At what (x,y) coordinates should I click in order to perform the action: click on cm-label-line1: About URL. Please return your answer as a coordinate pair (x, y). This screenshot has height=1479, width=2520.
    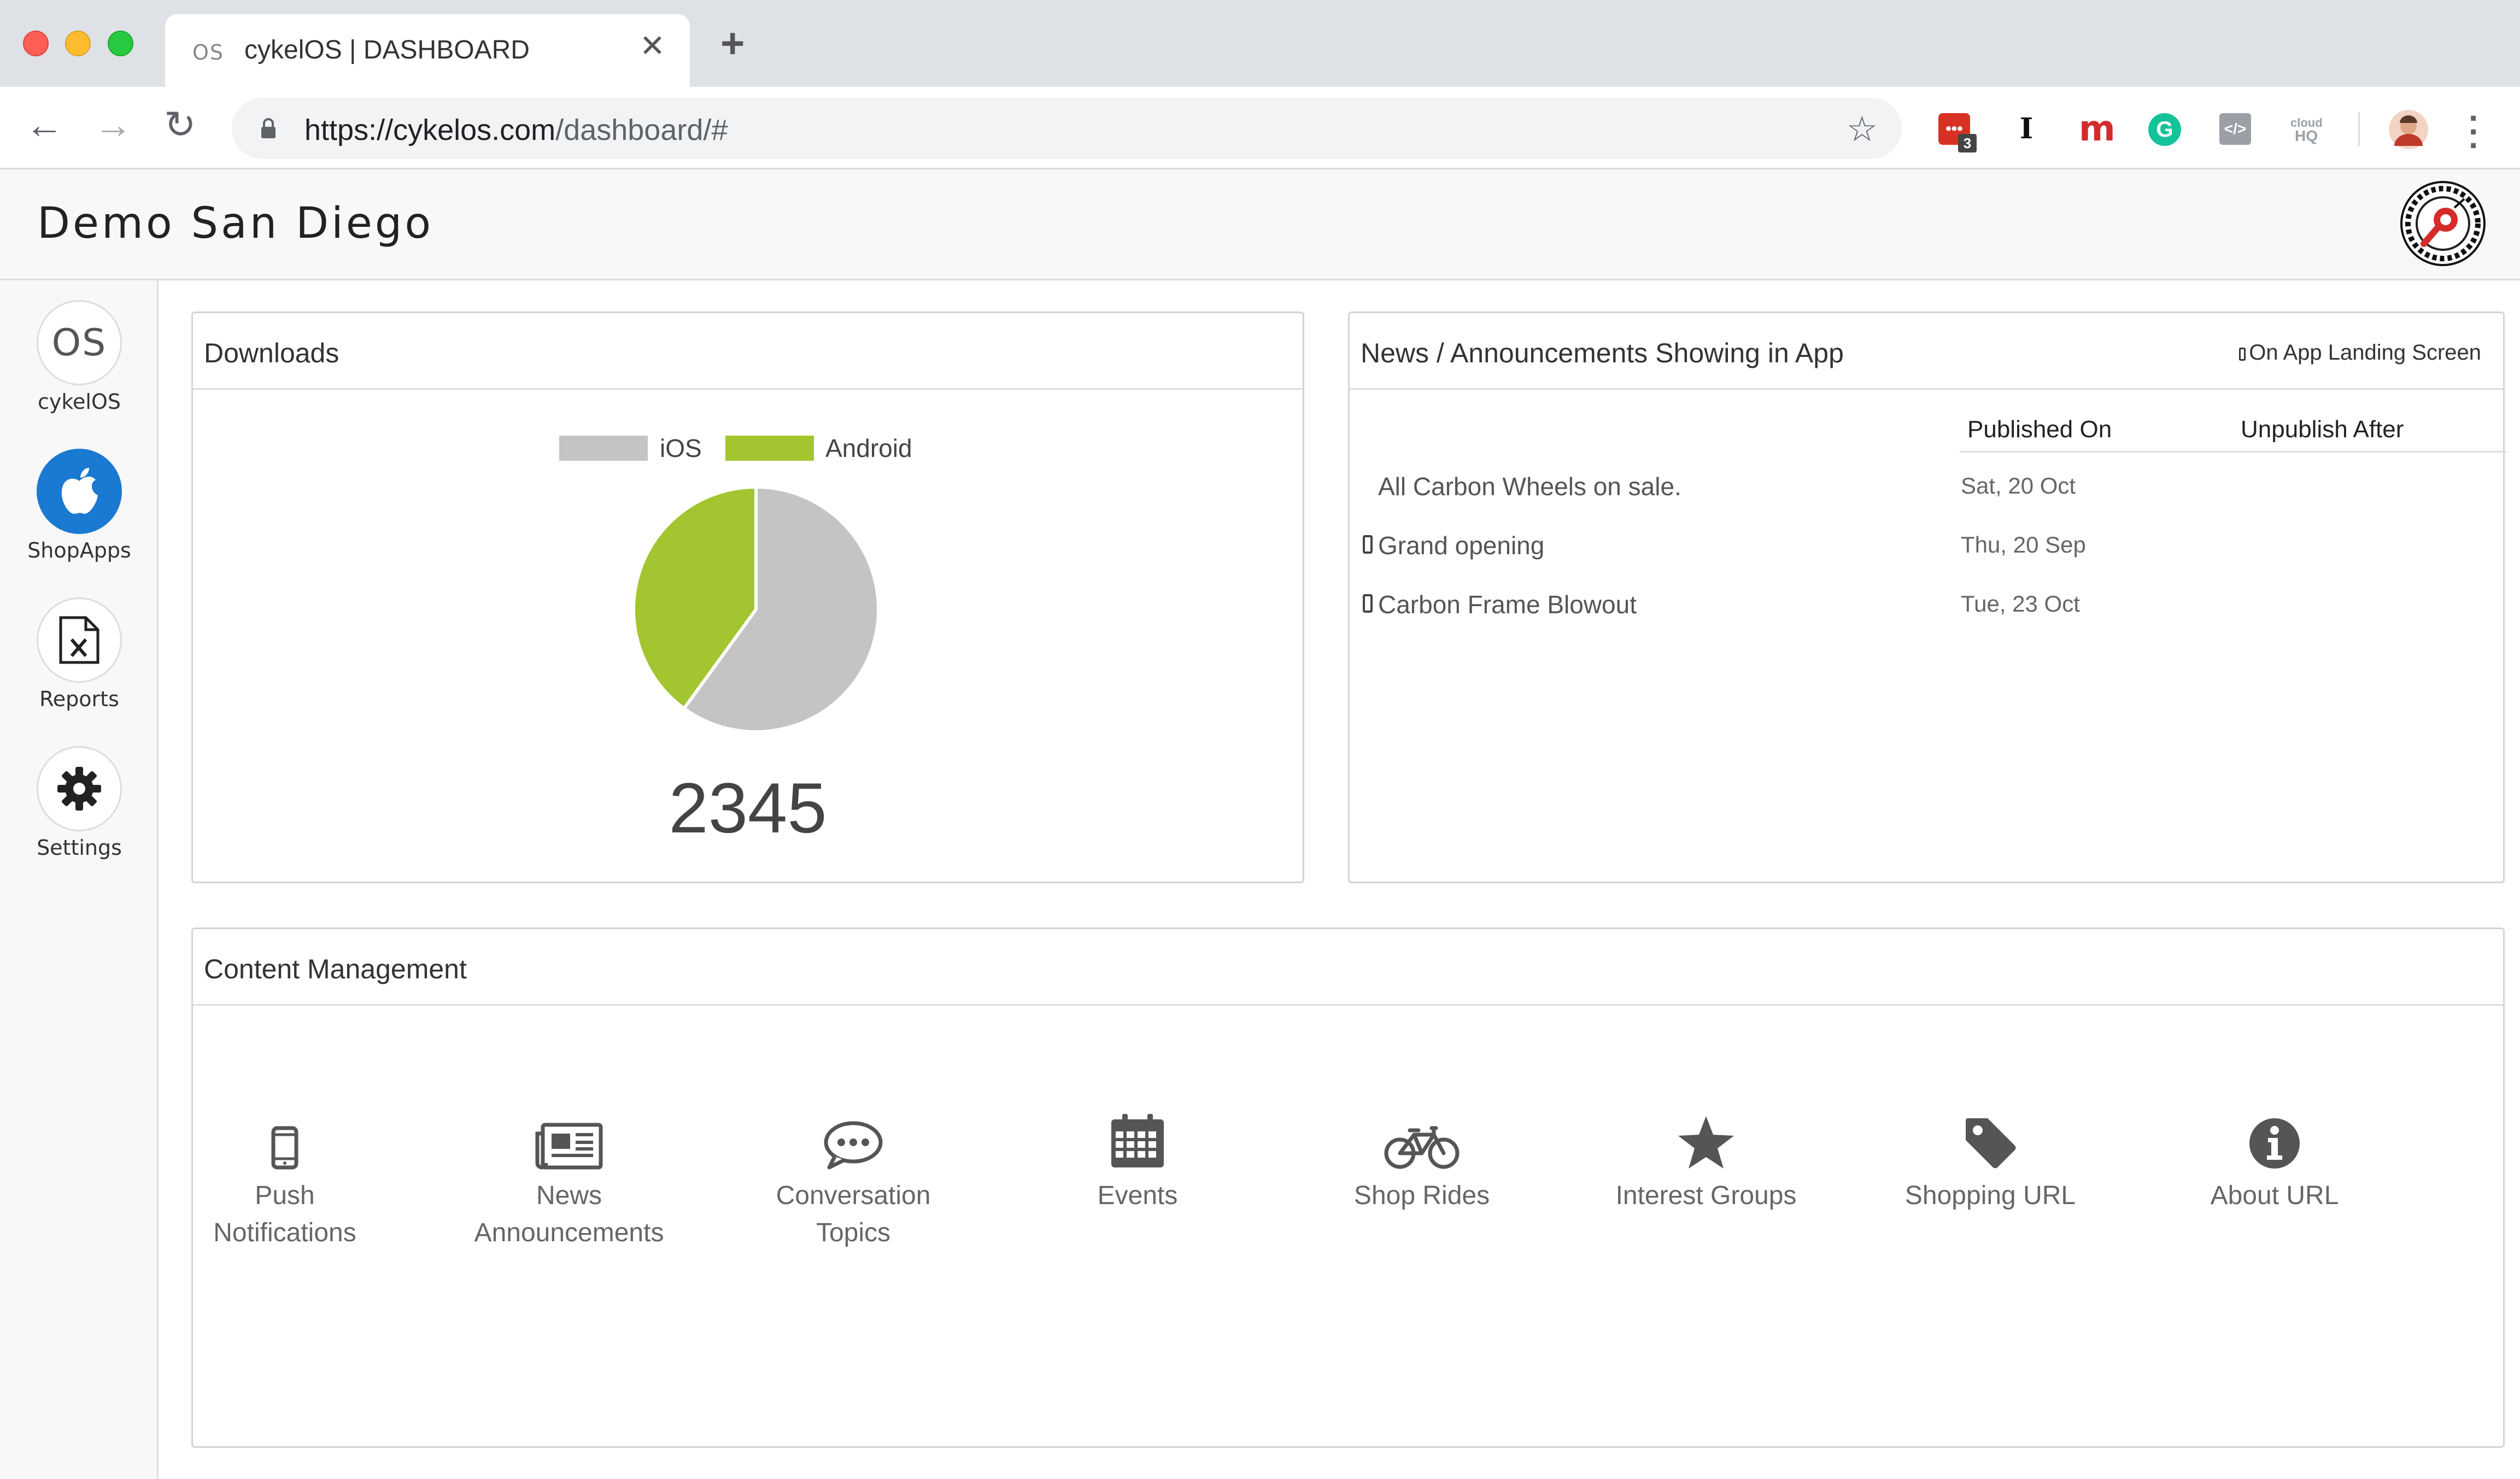
    Looking at the image, I should click on (2274, 1195).